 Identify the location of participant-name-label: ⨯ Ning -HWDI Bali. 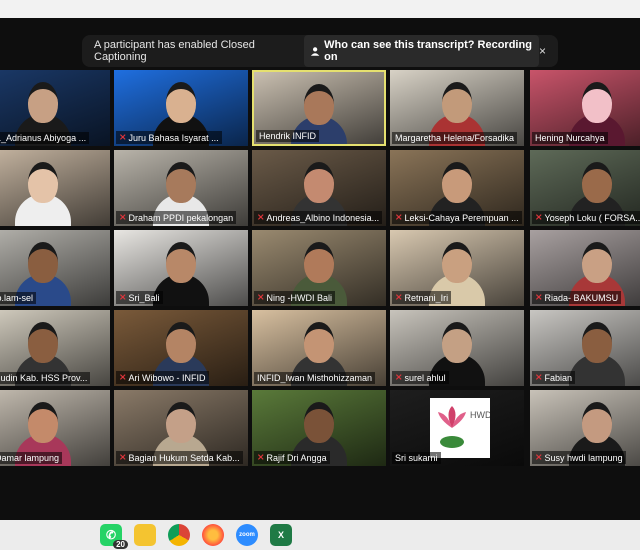
(295, 297).